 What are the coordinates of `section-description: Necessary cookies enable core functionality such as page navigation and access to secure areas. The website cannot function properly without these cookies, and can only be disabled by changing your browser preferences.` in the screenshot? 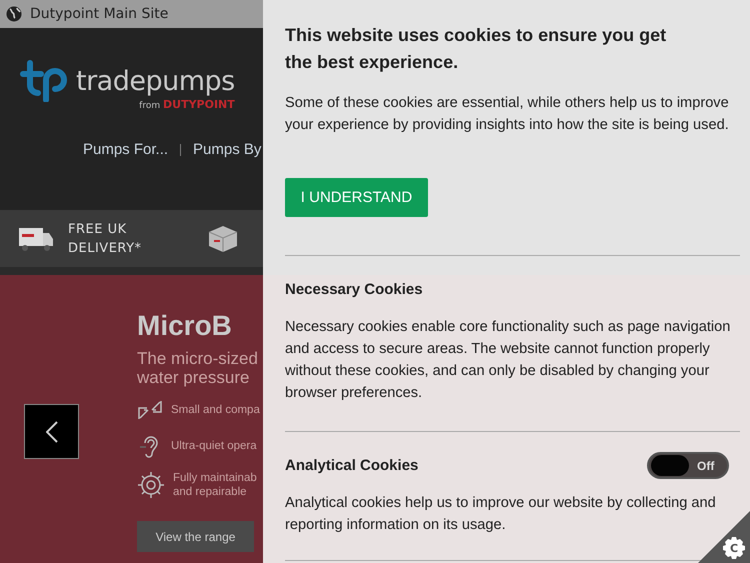 It's located at (508, 361).